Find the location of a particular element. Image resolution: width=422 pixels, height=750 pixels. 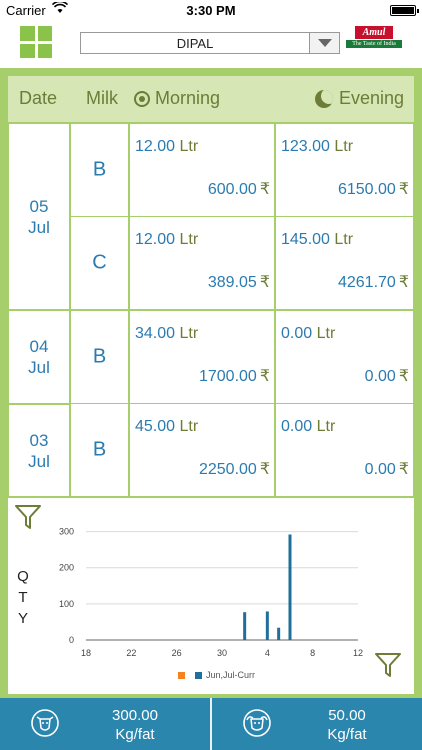

evening-qty: 123.00 is located at coordinates (305, 146).